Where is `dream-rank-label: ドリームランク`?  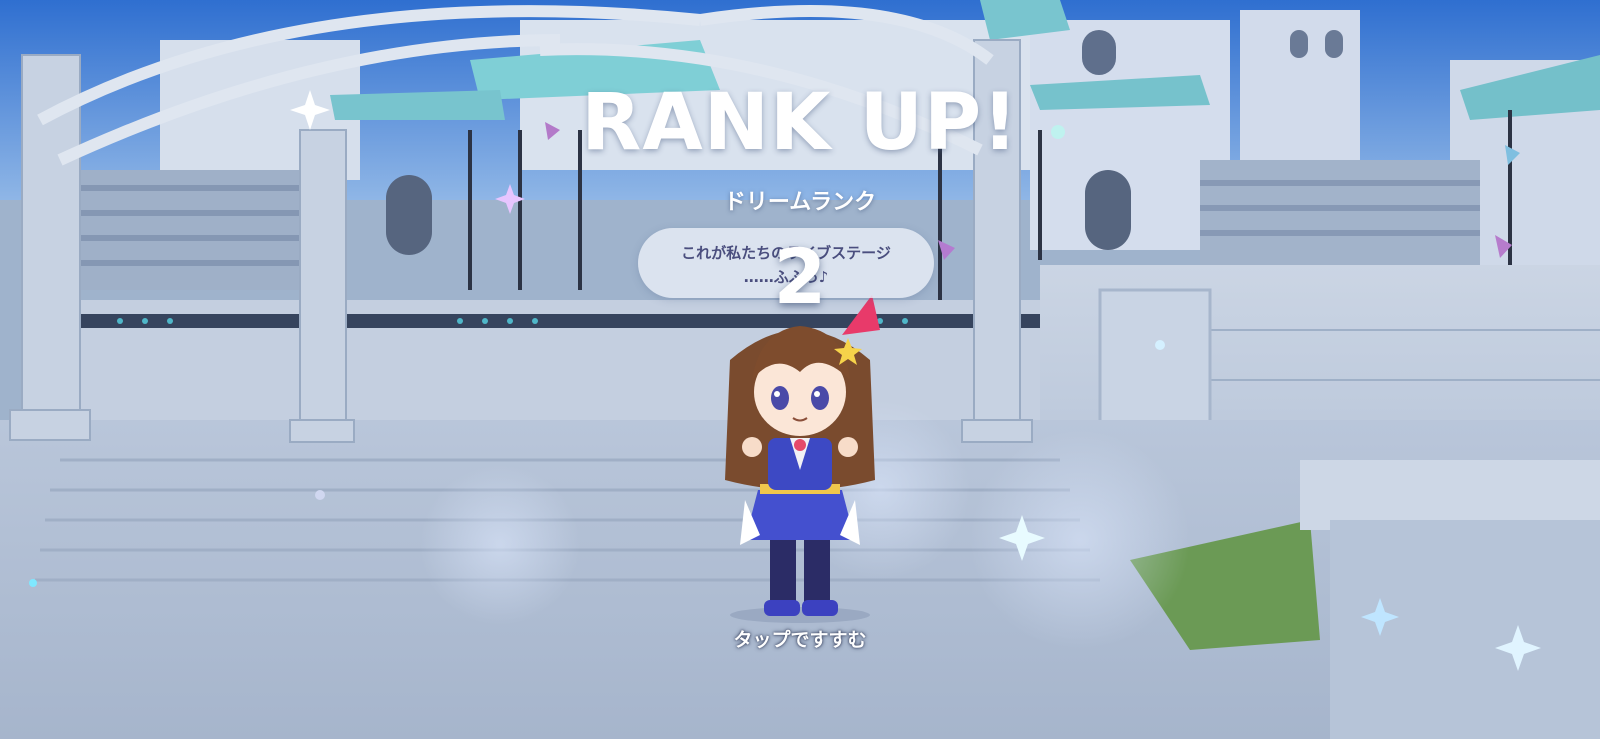 dream-rank-label: ドリームランク is located at coordinates (800, 202).